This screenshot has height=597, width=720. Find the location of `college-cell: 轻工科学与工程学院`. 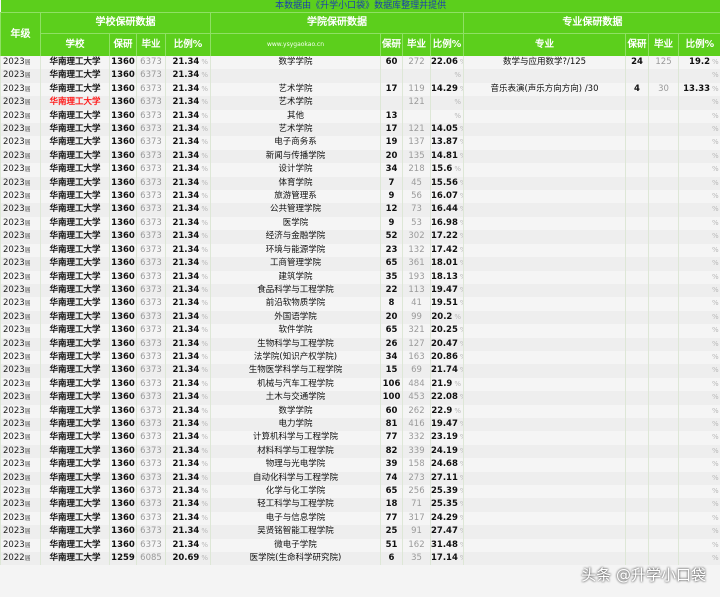

college-cell: 轻工科学与工程学院 is located at coordinates (295, 505).